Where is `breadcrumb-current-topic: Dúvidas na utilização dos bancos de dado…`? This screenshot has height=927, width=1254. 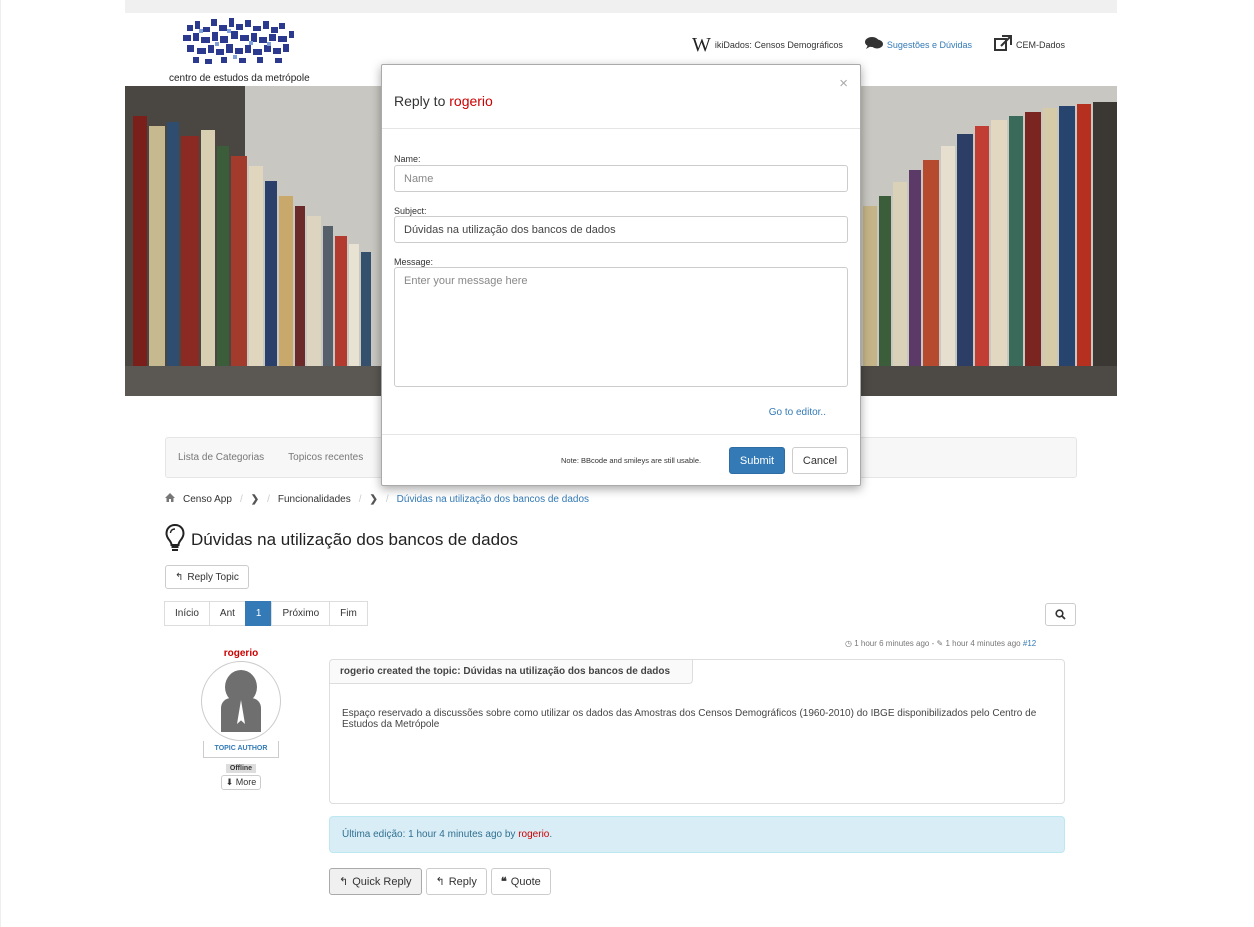 breadcrumb-current-topic: Dúvidas na utilização dos bancos de dado… is located at coordinates (493, 499).